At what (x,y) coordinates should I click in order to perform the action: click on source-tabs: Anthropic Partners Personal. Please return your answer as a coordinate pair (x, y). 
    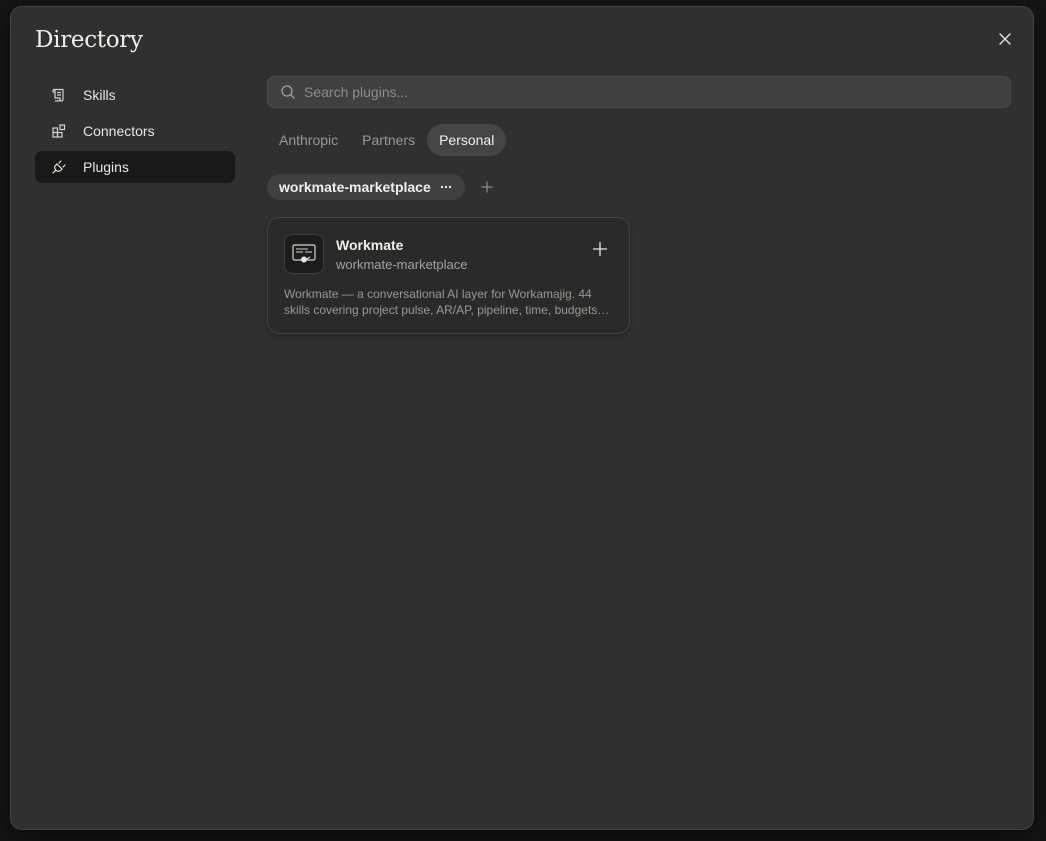
    Looking at the image, I should click on (387, 140).